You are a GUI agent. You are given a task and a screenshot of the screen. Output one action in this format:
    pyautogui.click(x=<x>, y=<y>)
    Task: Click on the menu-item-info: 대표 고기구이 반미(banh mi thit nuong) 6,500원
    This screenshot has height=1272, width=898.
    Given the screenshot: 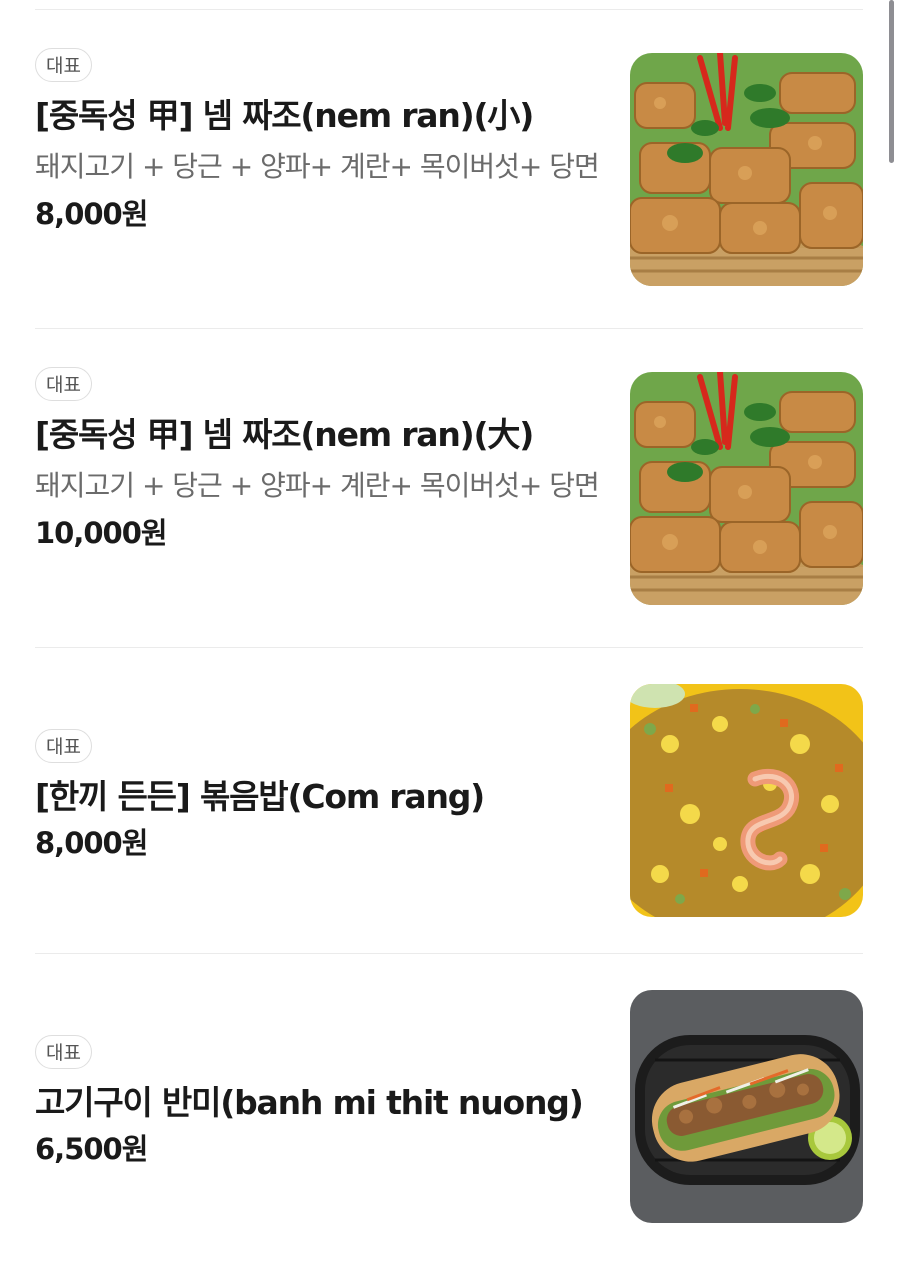 What is the action you would take?
    pyautogui.click(x=320, y=1101)
    